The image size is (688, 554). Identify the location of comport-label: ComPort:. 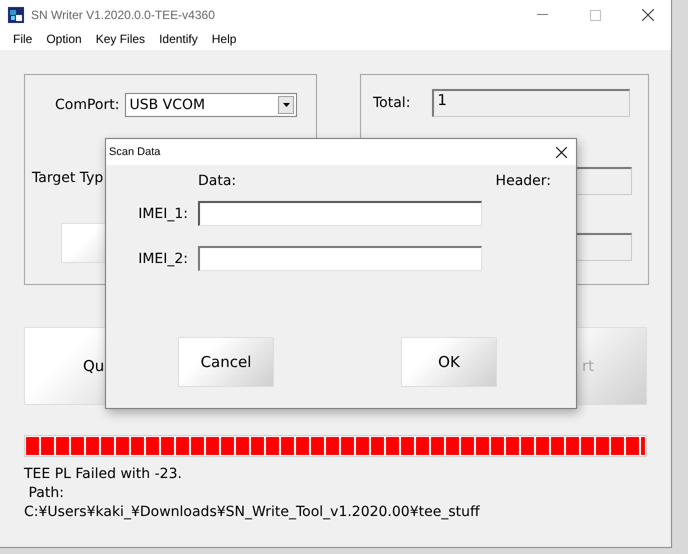
(87, 105).